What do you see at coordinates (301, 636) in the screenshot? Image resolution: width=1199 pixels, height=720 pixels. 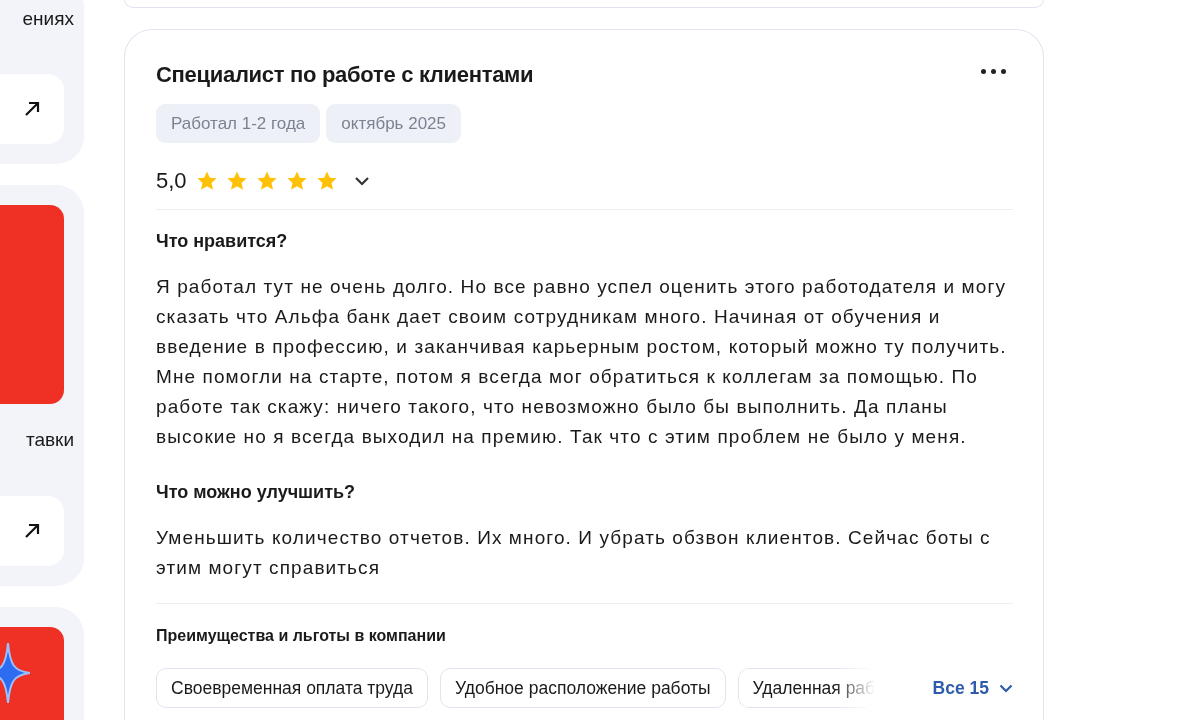 I see `benefits-heading: Преимущества и льготы в компании` at bounding box center [301, 636].